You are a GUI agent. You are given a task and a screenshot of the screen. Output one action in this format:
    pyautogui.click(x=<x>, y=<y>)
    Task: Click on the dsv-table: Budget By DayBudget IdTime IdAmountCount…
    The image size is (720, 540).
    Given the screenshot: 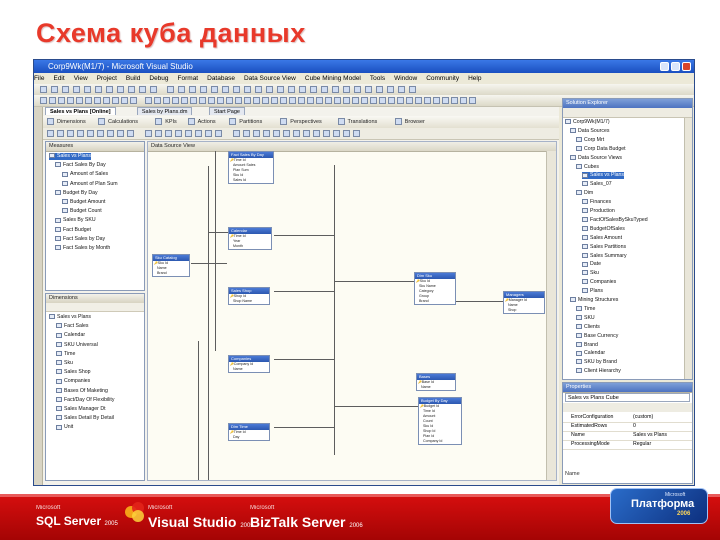 What is the action you would take?
    pyautogui.click(x=440, y=421)
    